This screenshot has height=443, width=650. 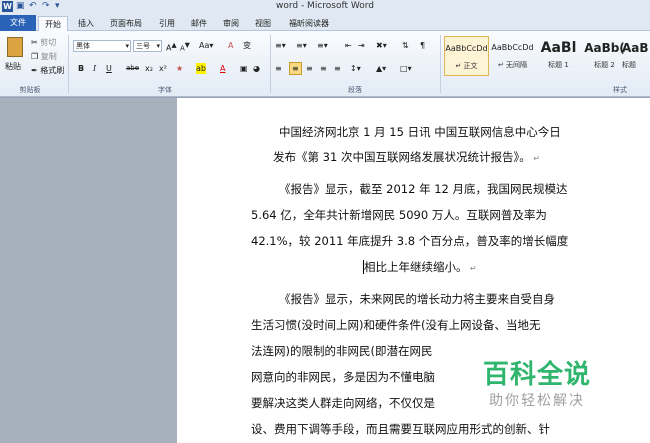 I want to click on paragraph-line: 相比上年继续缩小。 ↵, so click(x=420, y=267).